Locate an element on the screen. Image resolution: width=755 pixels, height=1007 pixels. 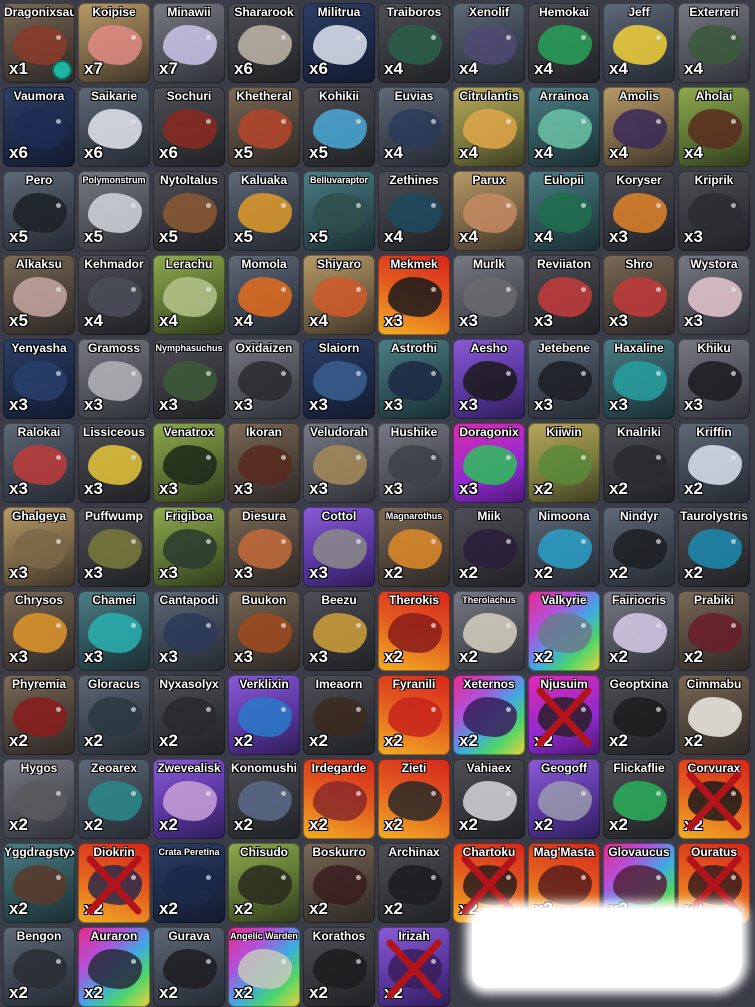
creature-tile: Kaluaka x5 is located at coordinates (264, 211).